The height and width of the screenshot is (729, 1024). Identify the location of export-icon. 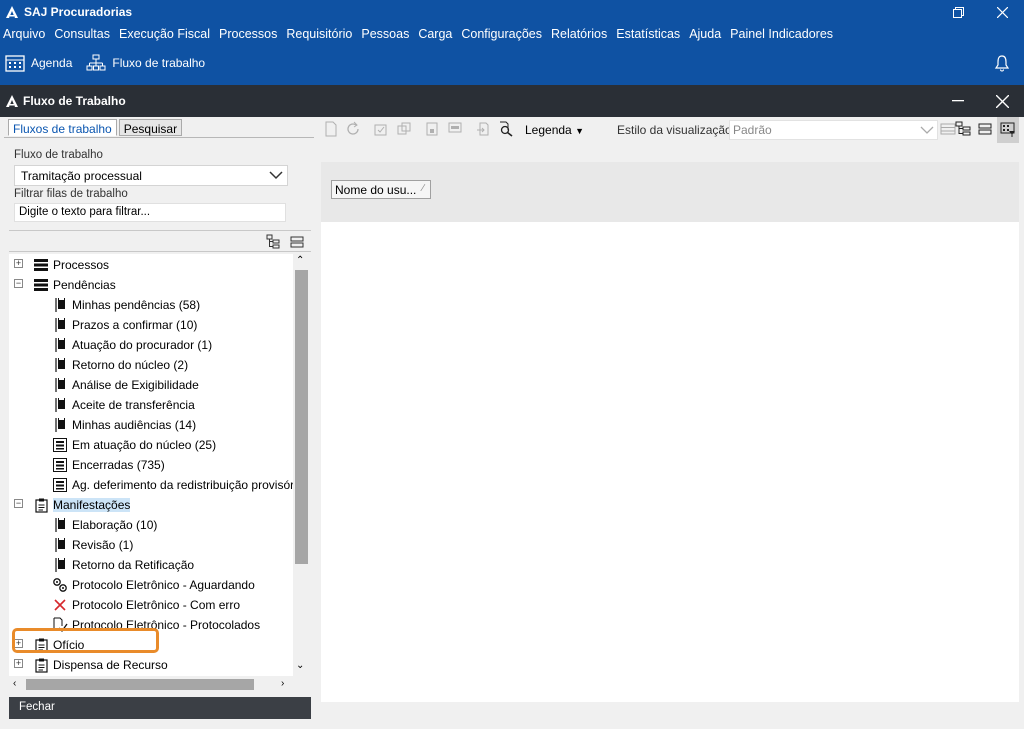
(484, 129).